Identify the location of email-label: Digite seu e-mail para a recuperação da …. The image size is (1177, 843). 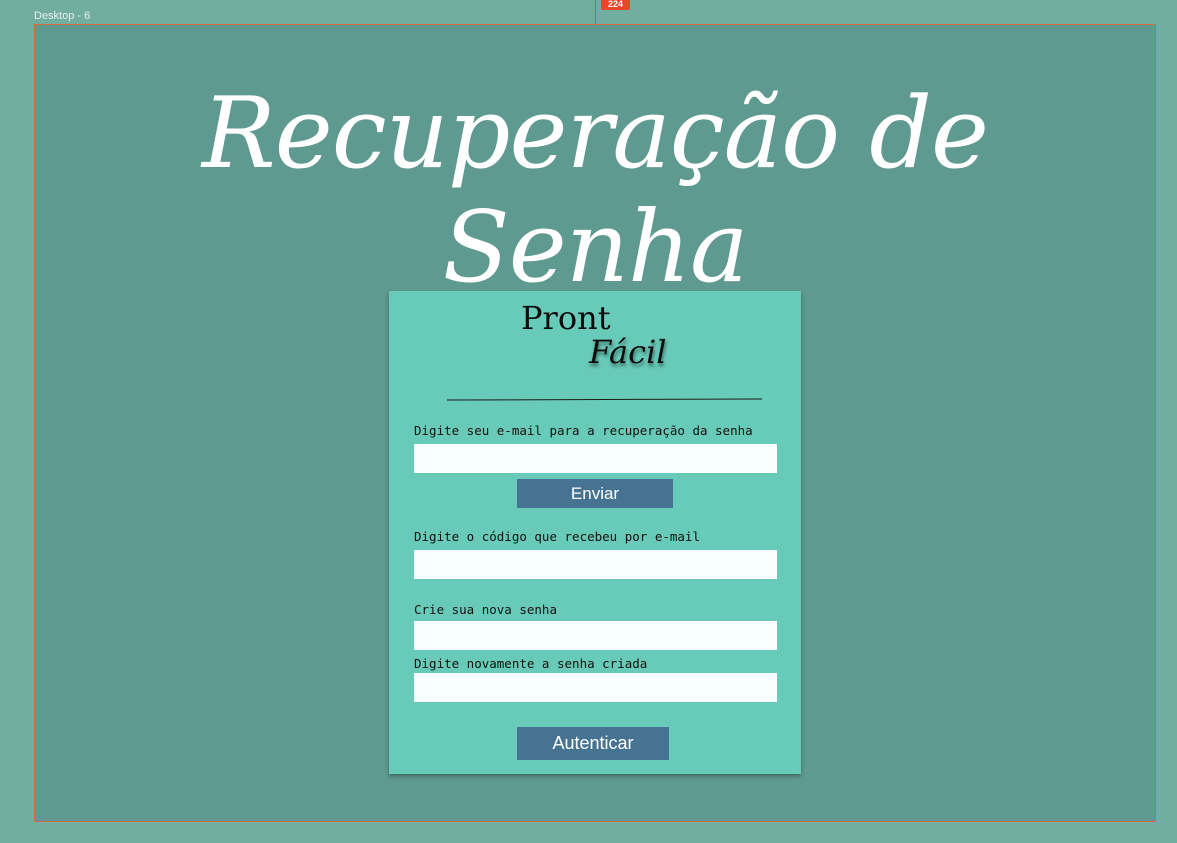
(583, 430).